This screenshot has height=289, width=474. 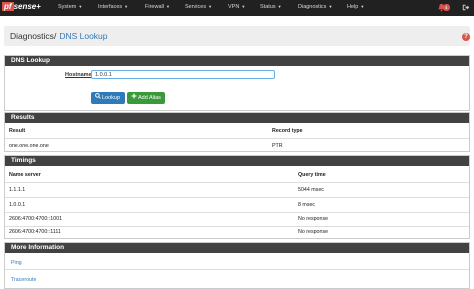 I want to click on column-header-name-server: Name server, so click(x=25, y=175).